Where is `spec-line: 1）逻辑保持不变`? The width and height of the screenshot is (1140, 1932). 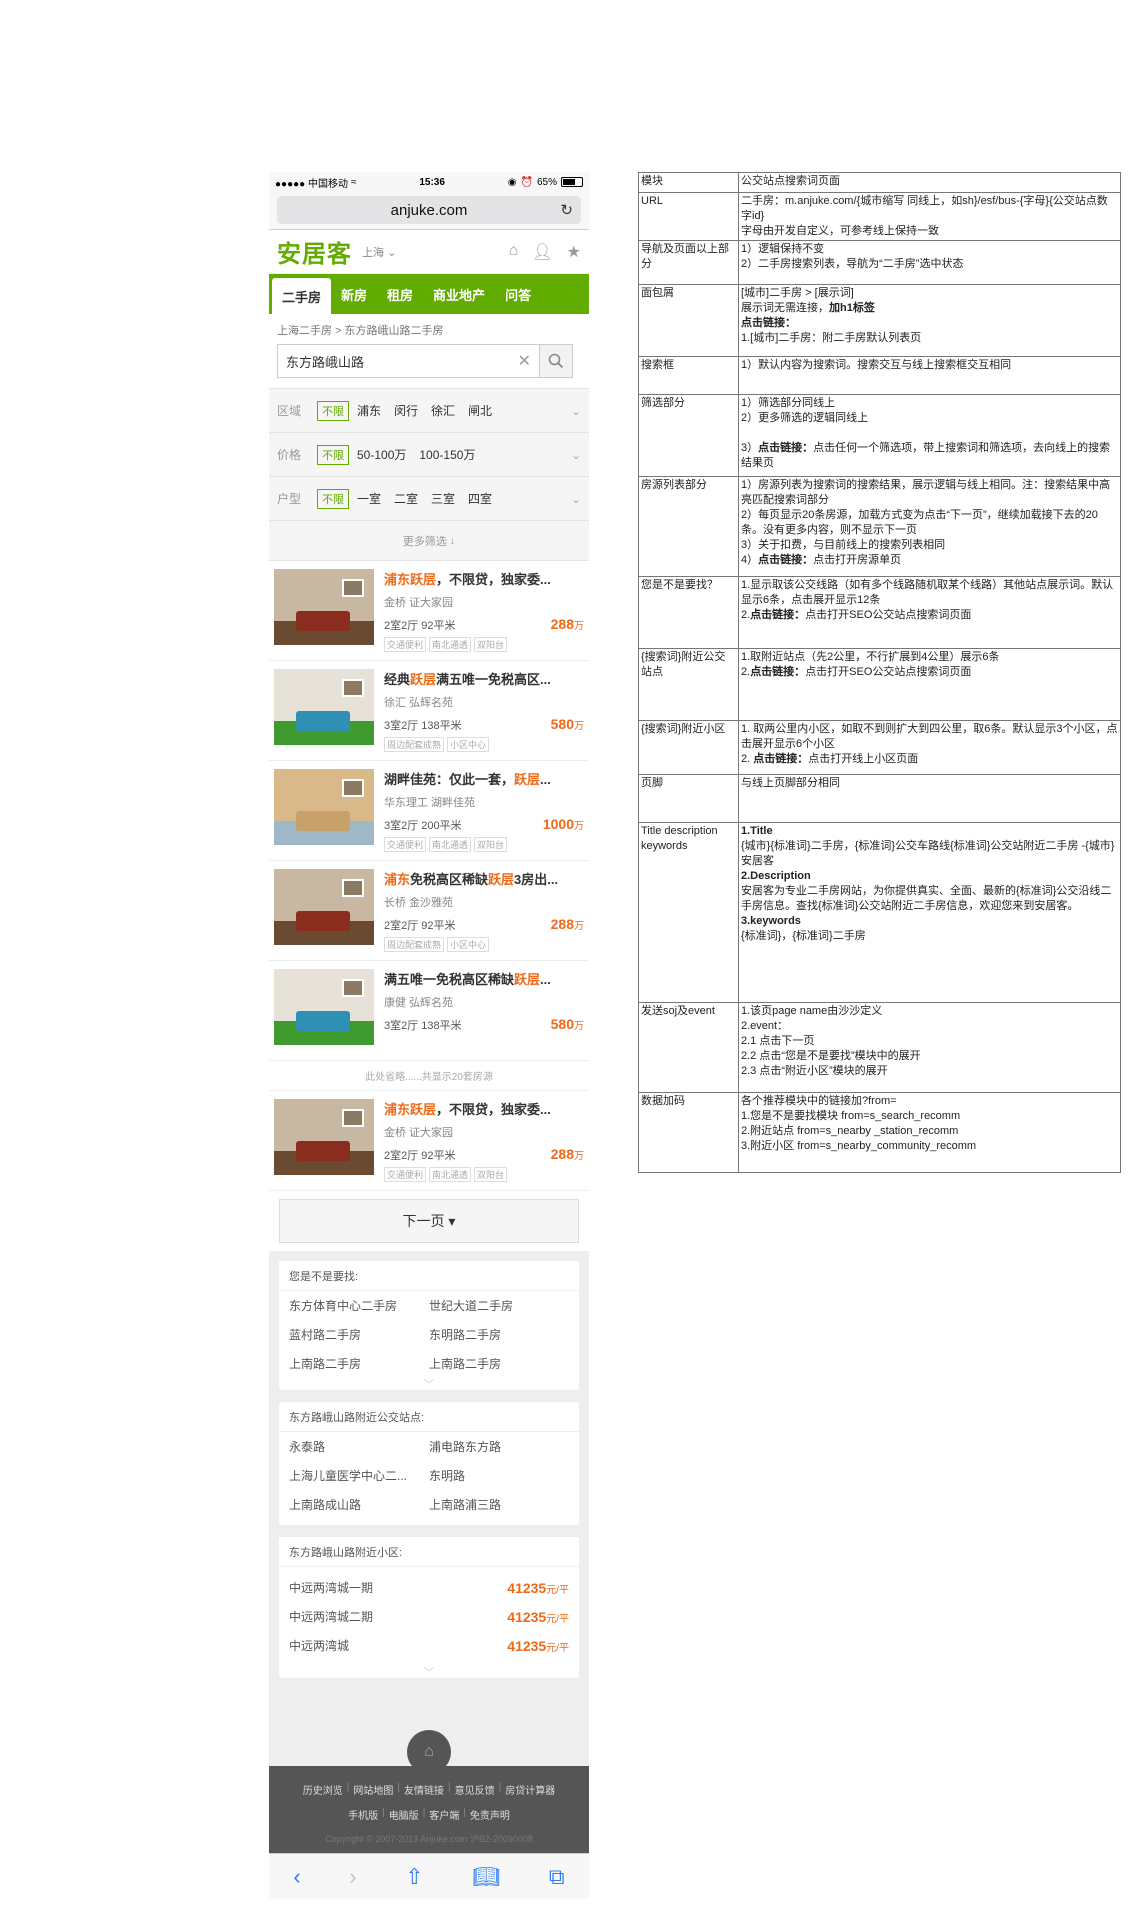
spec-line: 1）逻辑保持不变 is located at coordinates (783, 249).